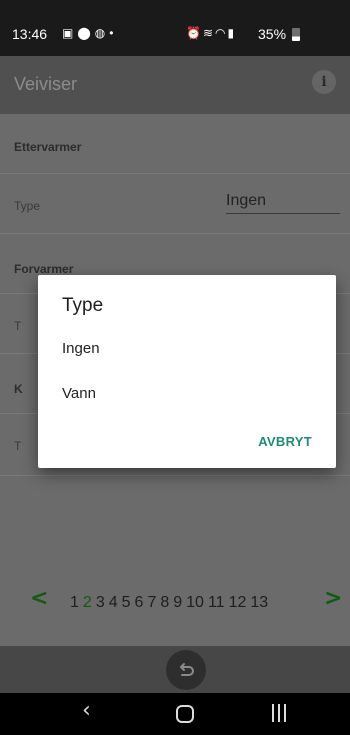 The height and width of the screenshot is (735, 350). What do you see at coordinates (216, 603) in the screenshot?
I see `page-number: 11` at bounding box center [216, 603].